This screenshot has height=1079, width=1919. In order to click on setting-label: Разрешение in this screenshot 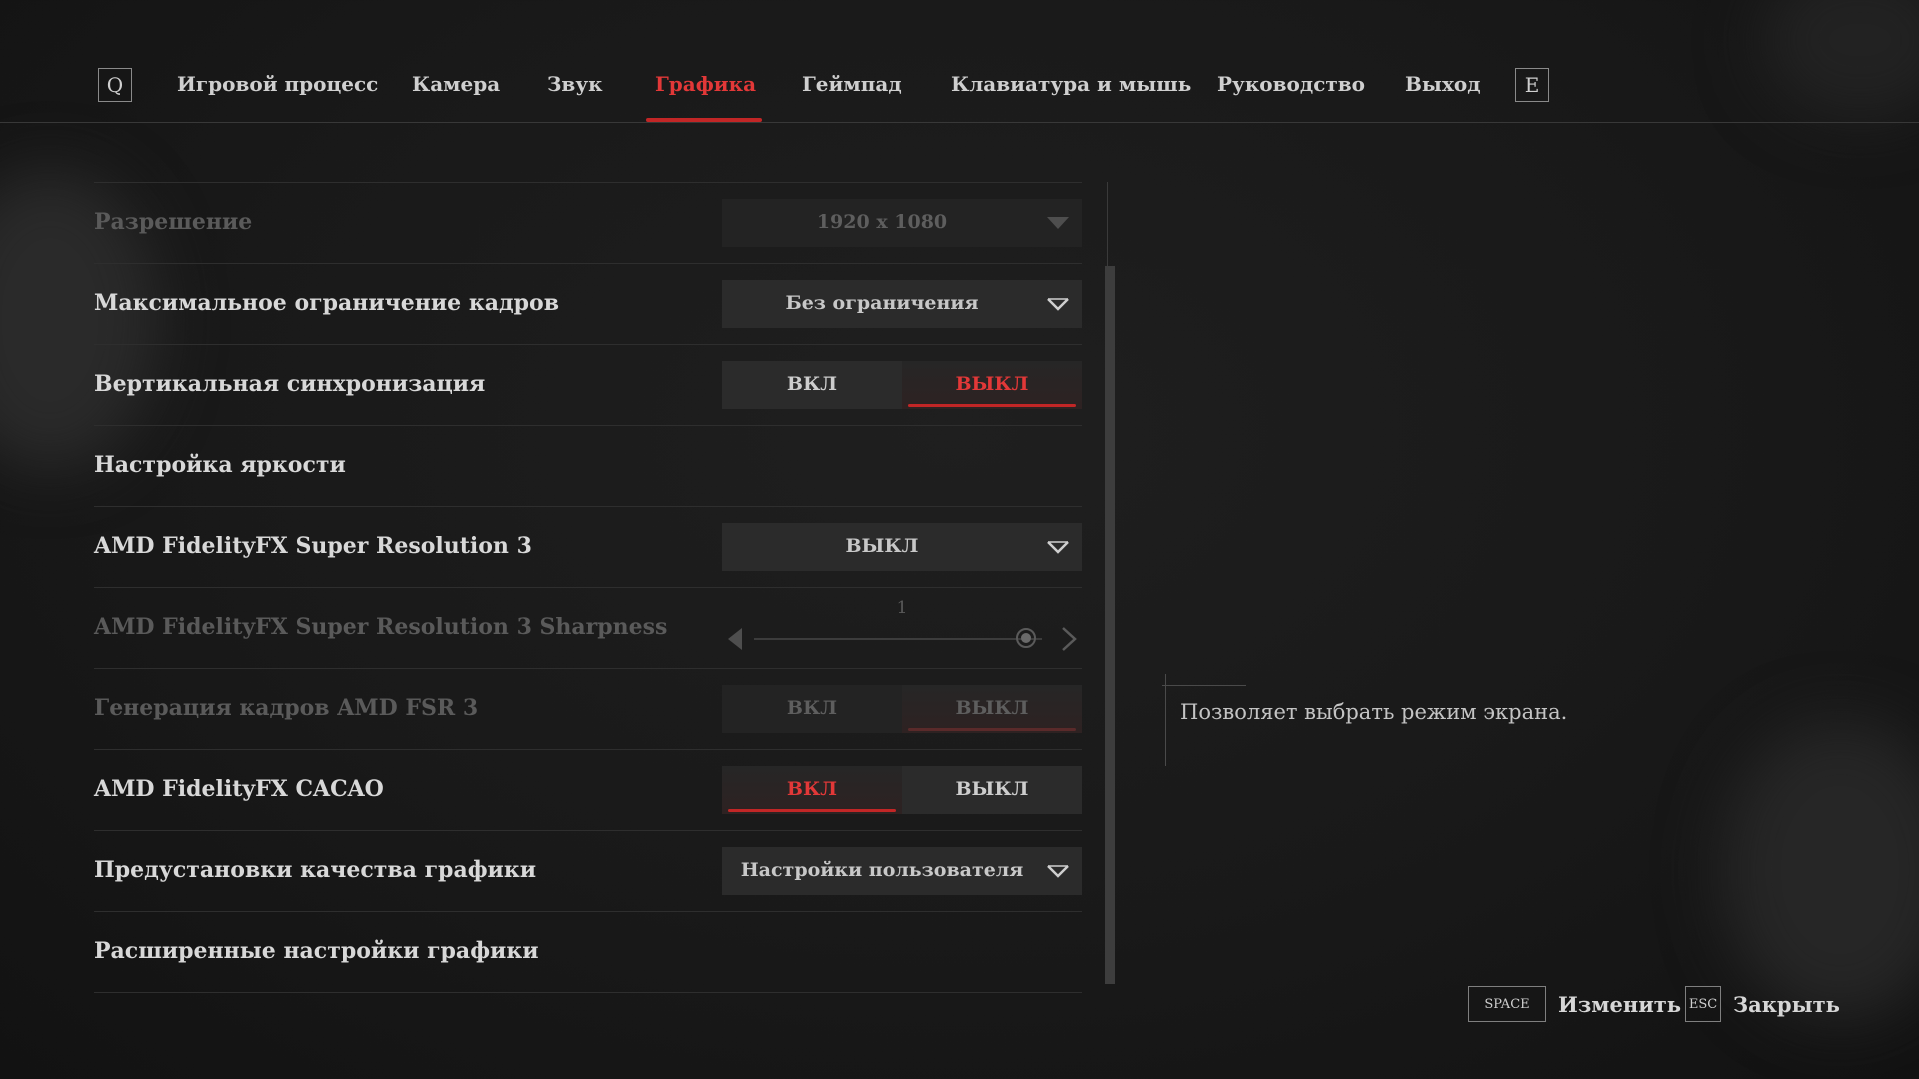, I will do `click(173, 222)`.